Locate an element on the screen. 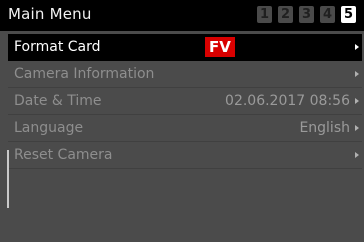 This screenshot has width=364, height=242. menu-item-date-time: Date & Time 02.06.2017 08:56 is located at coordinates (185, 101).